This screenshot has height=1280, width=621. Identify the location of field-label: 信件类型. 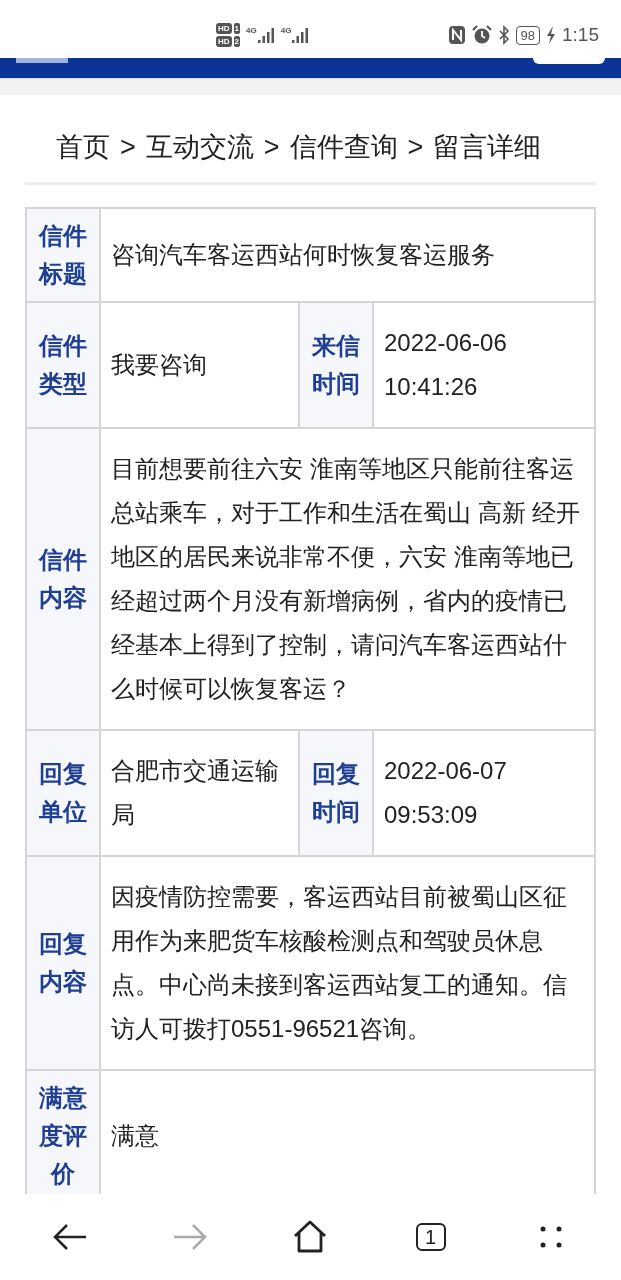
(63, 365).